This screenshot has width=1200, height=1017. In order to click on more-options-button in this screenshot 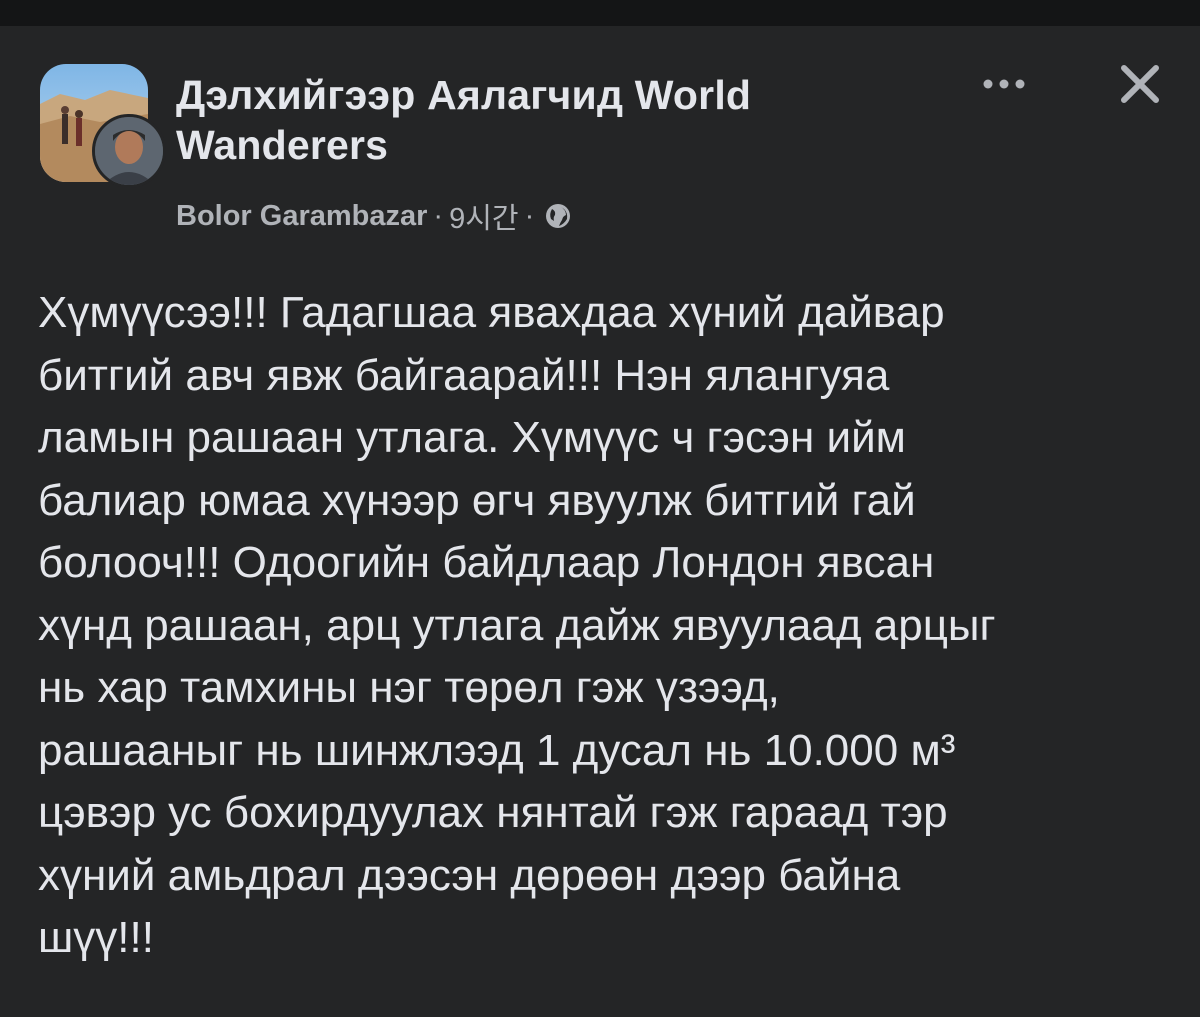, I will do `click(1004, 84)`.